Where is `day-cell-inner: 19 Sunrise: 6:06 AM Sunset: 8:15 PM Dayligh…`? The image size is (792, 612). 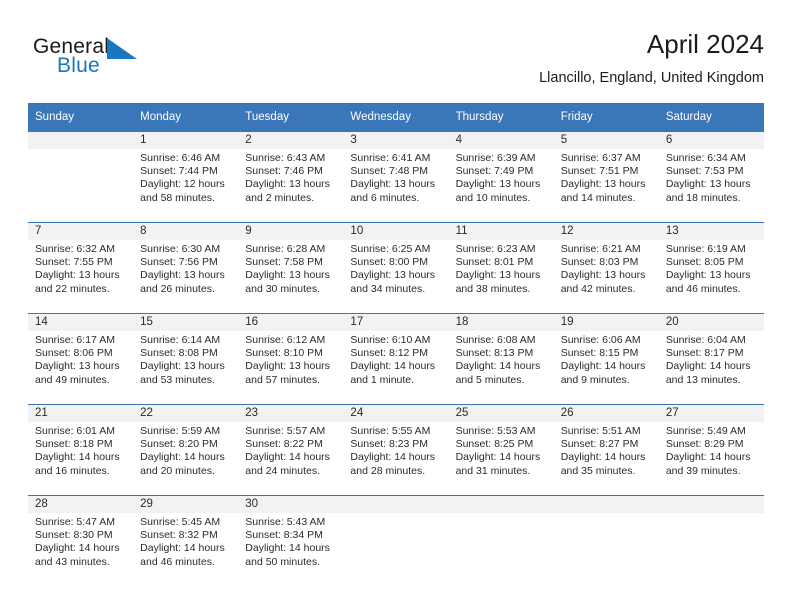 day-cell-inner: 19 Sunrise: 6:06 AM Sunset: 8:15 PM Dayligh… is located at coordinates (606, 359).